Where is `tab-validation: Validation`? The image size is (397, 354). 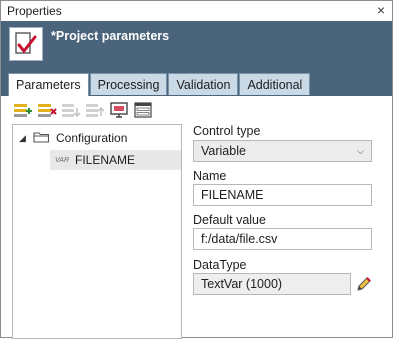 tab-validation: Validation is located at coordinates (203, 84).